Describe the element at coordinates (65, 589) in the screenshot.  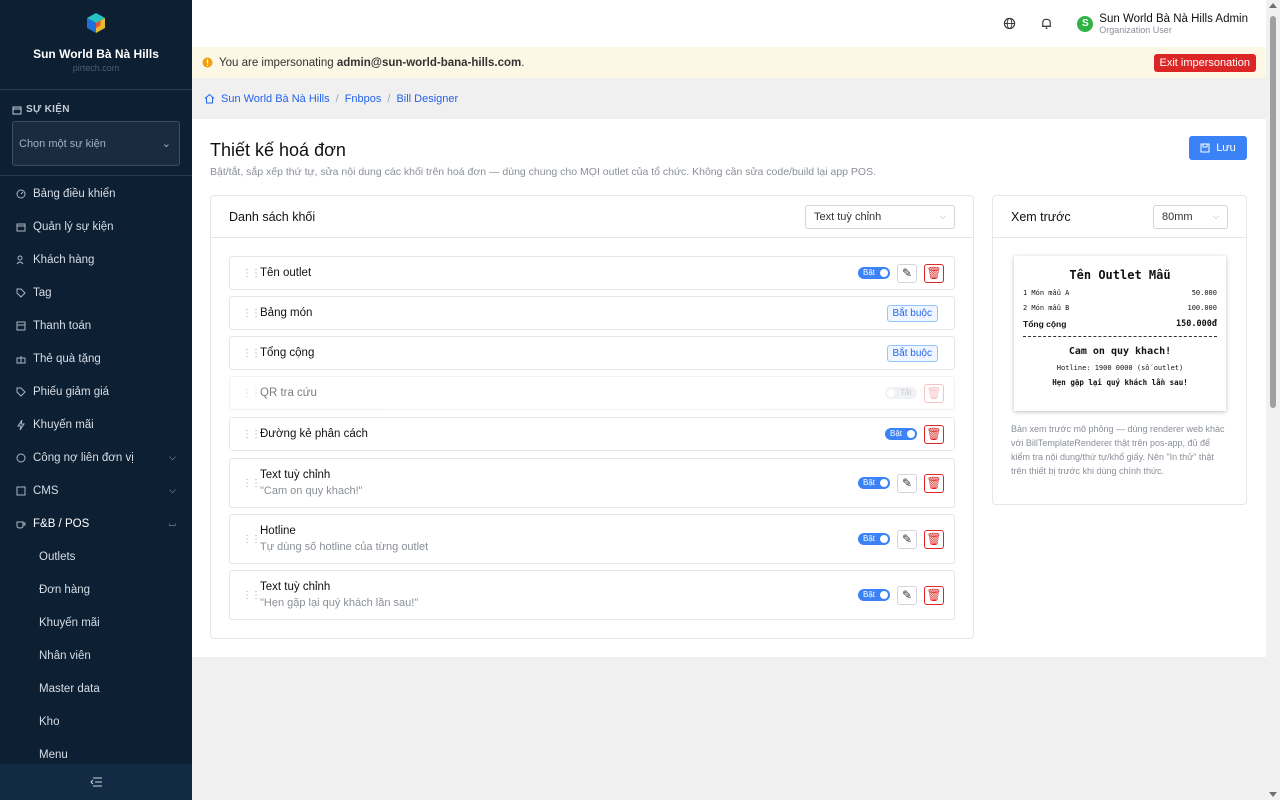
I see `sidebar-subitem-label: Đơn hàng` at that location.